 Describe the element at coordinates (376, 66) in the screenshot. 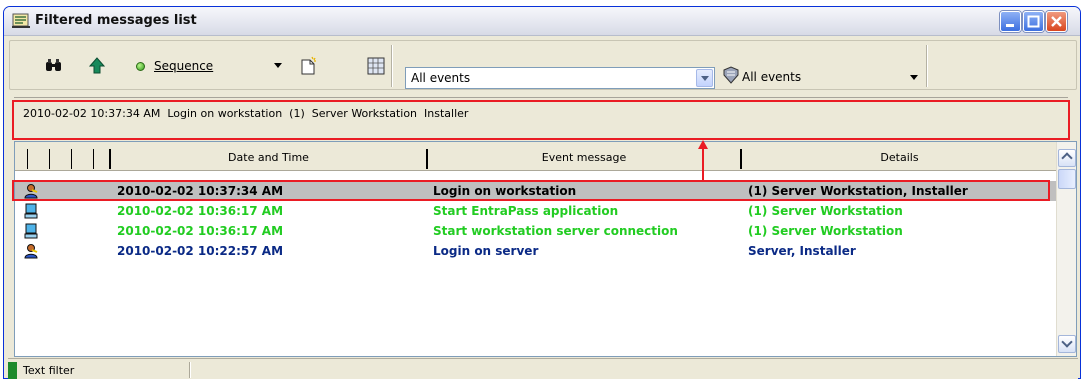

I see `grid-view-icon` at that location.